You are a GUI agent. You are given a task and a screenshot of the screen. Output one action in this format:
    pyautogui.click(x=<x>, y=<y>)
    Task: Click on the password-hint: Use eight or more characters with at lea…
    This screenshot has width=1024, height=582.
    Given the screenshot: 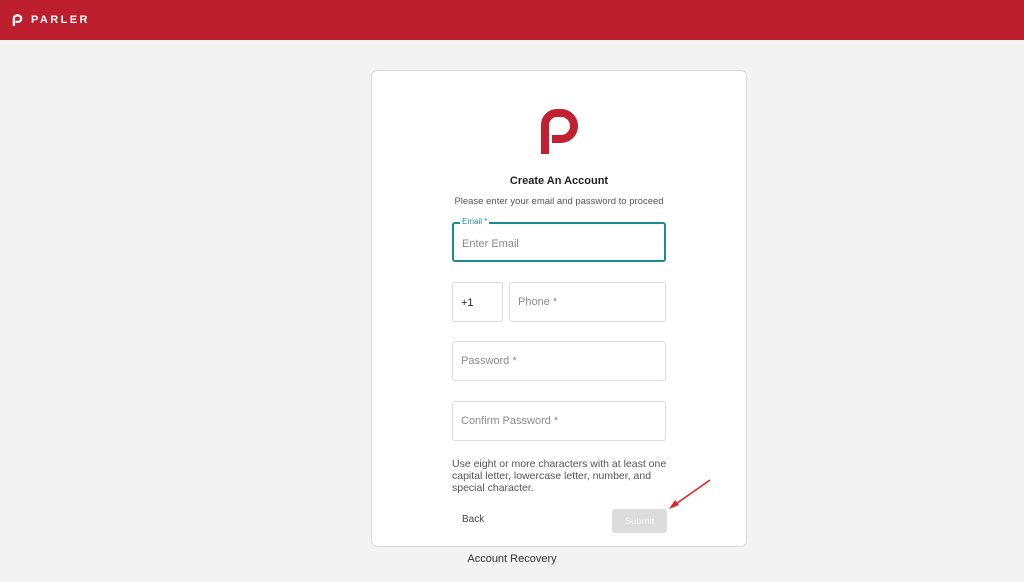 What is the action you would take?
    pyautogui.click(x=559, y=476)
    